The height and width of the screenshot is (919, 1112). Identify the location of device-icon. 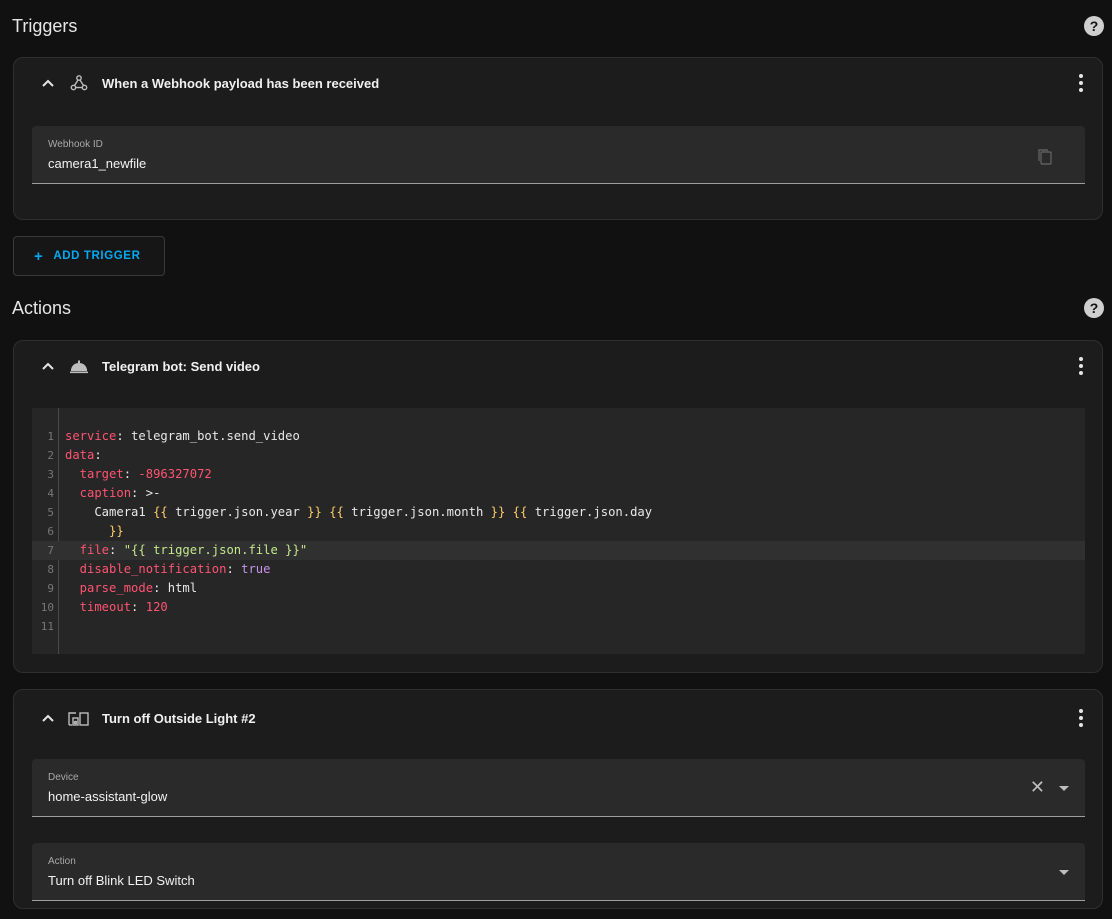
(79, 718).